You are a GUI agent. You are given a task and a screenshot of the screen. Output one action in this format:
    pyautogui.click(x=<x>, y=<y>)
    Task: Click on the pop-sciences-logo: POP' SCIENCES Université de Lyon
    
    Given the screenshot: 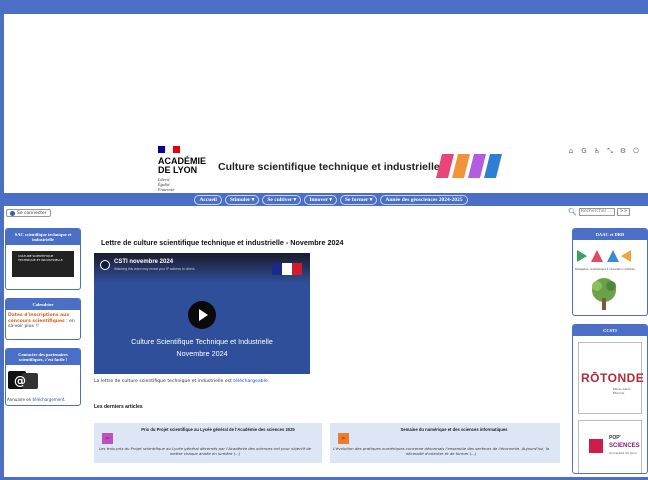 What is the action you would take?
    pyautogui.click(x=610, y=446)
    